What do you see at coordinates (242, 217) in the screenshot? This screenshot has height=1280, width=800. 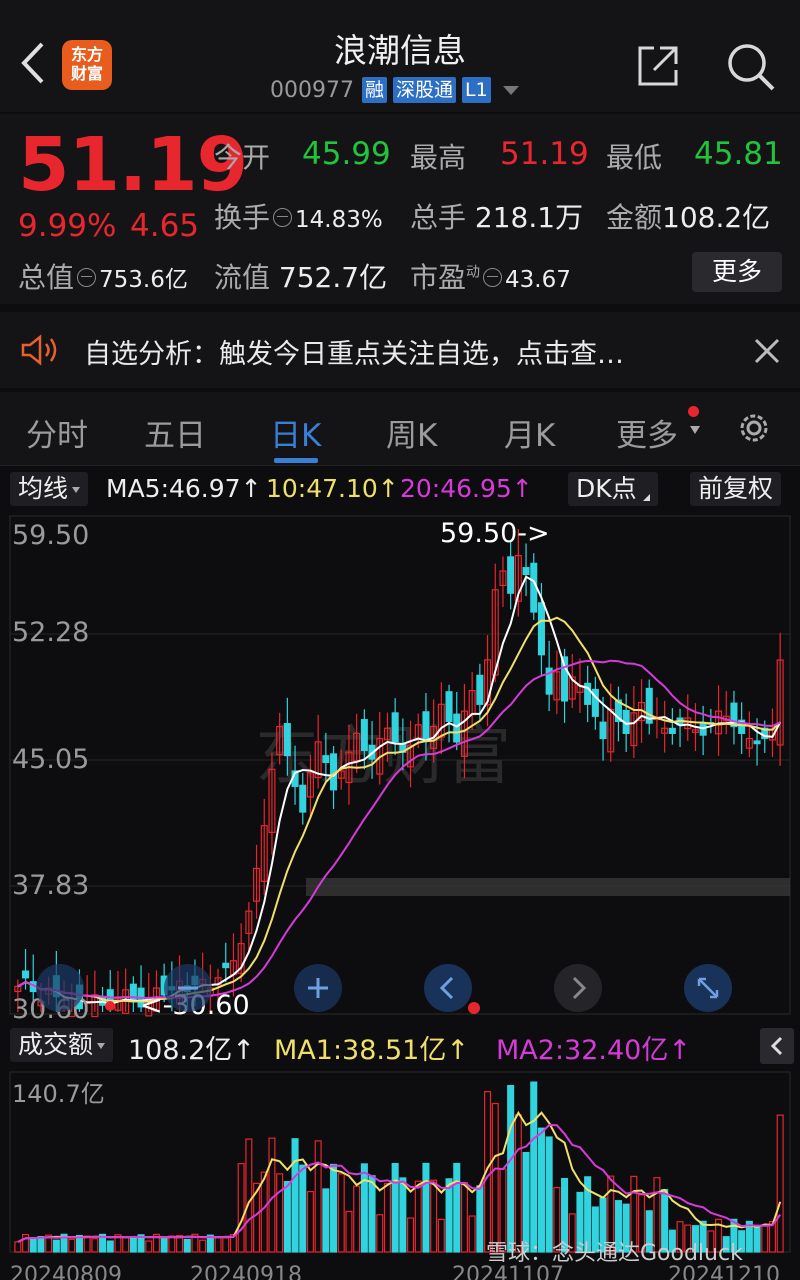 I see `turnover-label: 换手` at bounding box center [242, 217].